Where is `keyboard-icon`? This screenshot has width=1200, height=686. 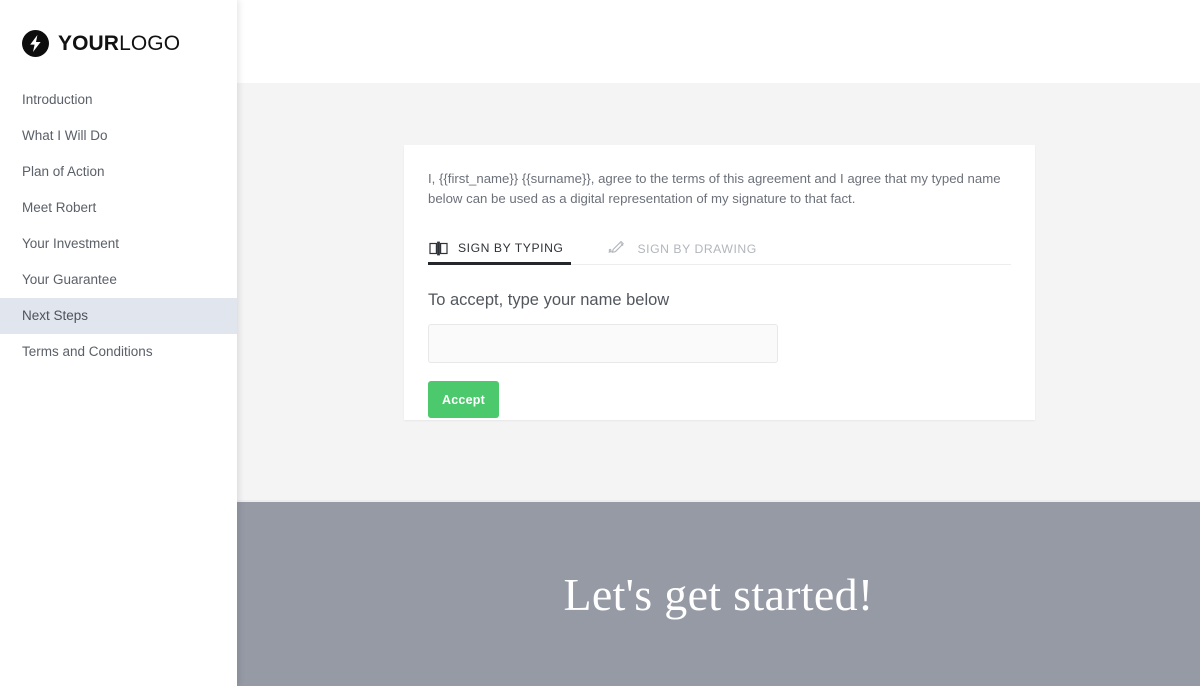
keyboard-icon is located at coordinates (438, 248).